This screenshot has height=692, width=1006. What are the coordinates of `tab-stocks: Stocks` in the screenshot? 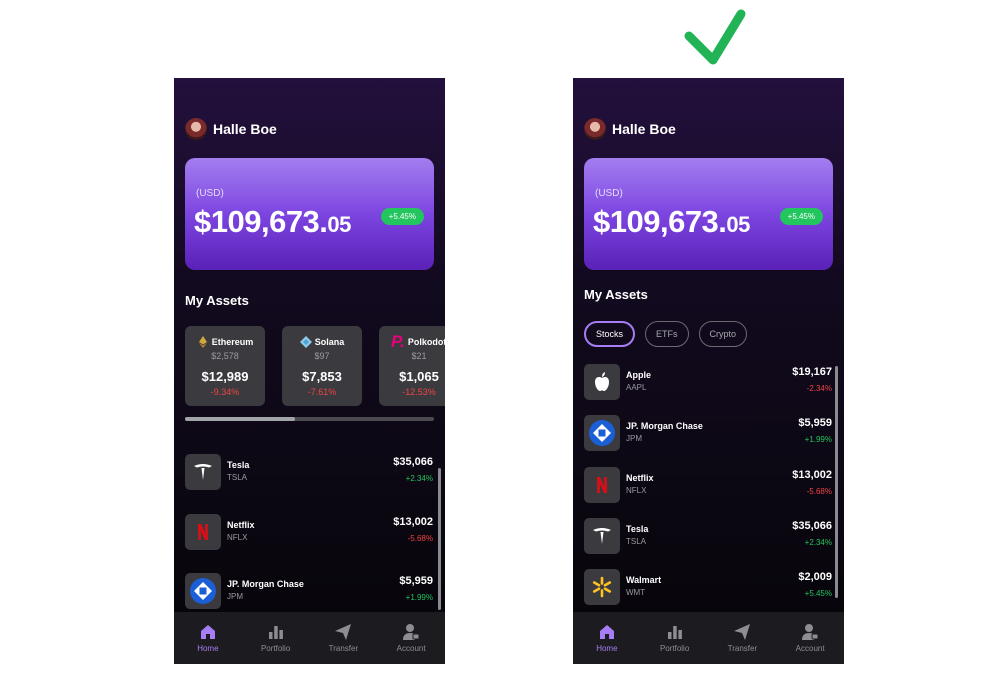 It's located at (610, 334).